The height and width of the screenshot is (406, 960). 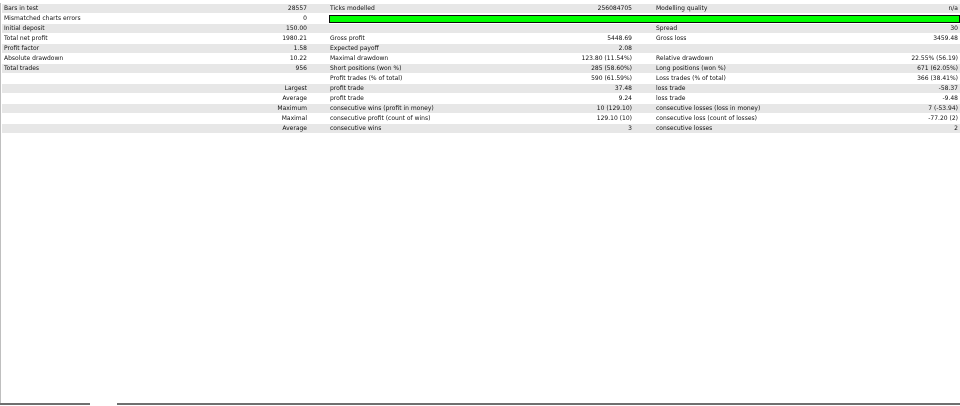 I want to click on report-row-mismatched: Mismatched charts errors 0, so click(x=481, y=18).